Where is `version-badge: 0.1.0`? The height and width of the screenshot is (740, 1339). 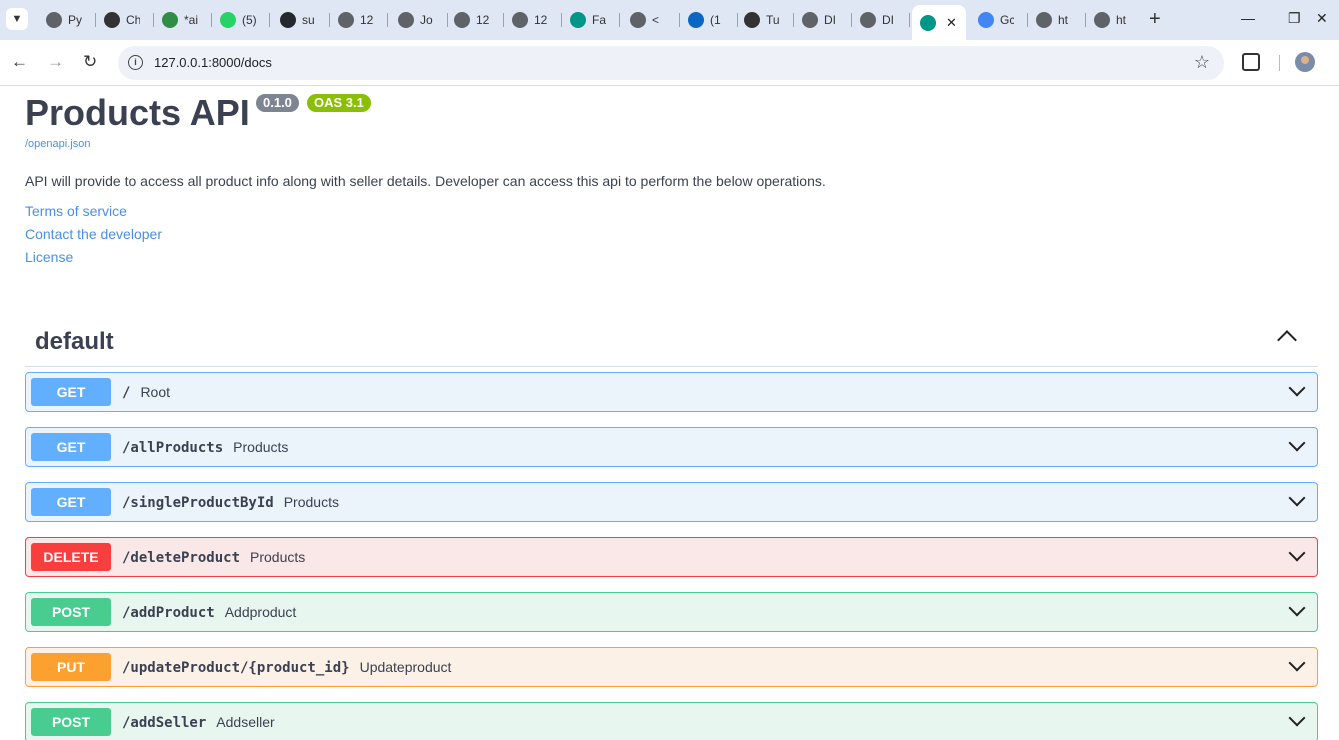
version-badge: 0.1.0 is located at coordinates (277, 103).